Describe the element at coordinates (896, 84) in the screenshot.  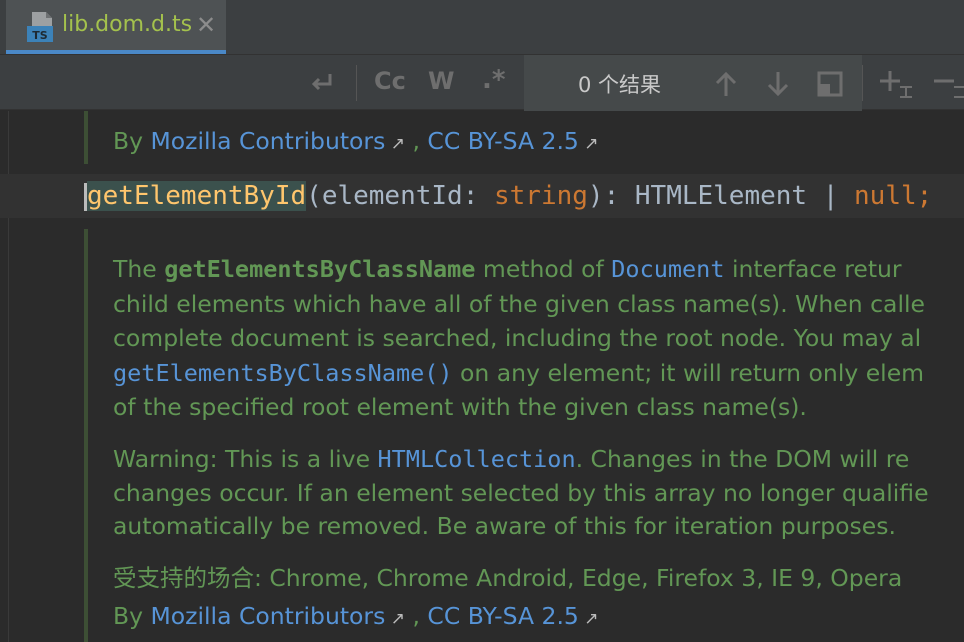
I see `add-occurrence-icon` at that location.